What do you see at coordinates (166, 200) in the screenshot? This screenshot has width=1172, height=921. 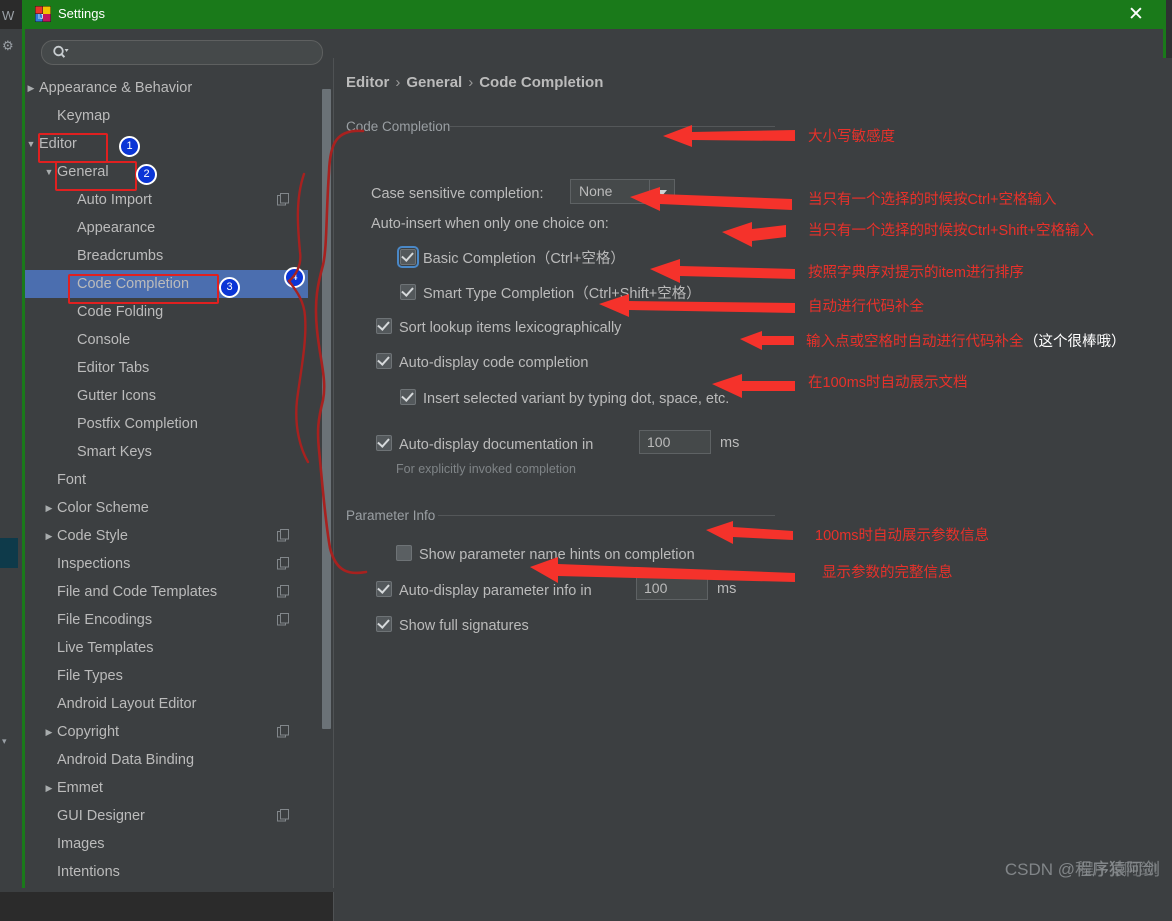 I see `sidebar-item-auto-import: Auto Import` at bounding box center [166, 200].